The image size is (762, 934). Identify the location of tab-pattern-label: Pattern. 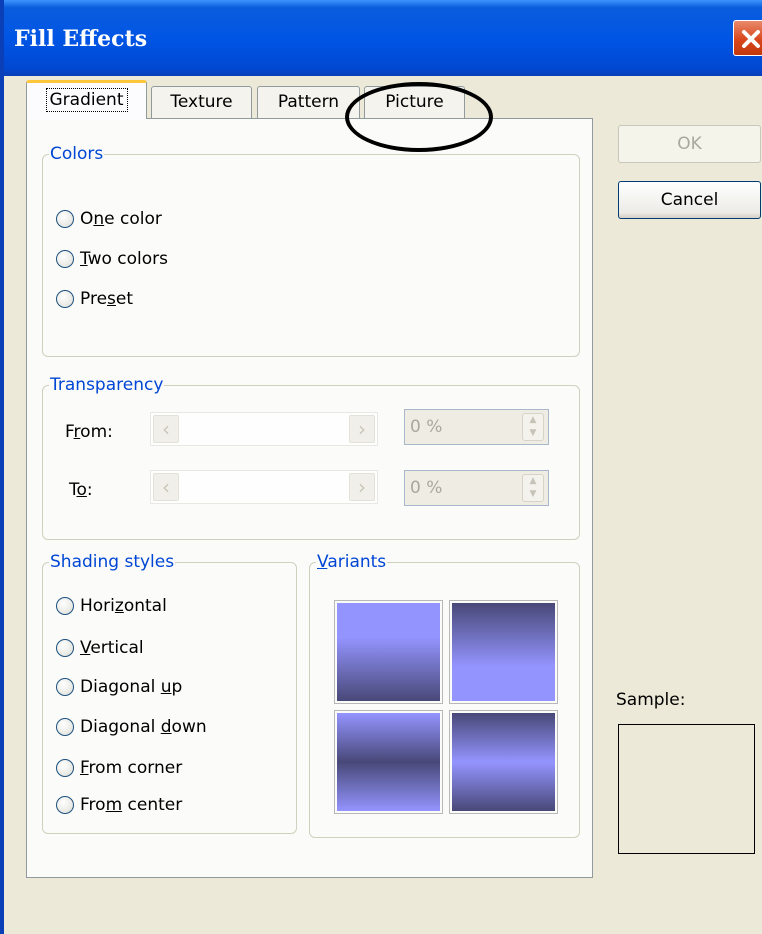
(308, 102).